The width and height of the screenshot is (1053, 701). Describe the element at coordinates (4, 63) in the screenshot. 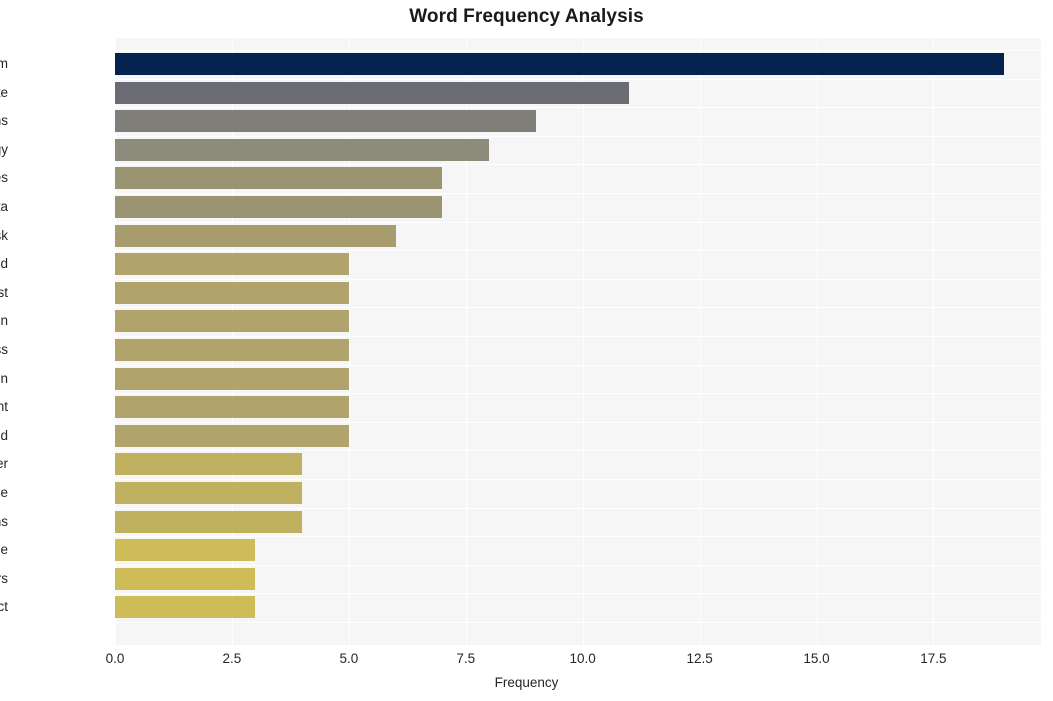

I see `y-tick-label: quantum` at that location.